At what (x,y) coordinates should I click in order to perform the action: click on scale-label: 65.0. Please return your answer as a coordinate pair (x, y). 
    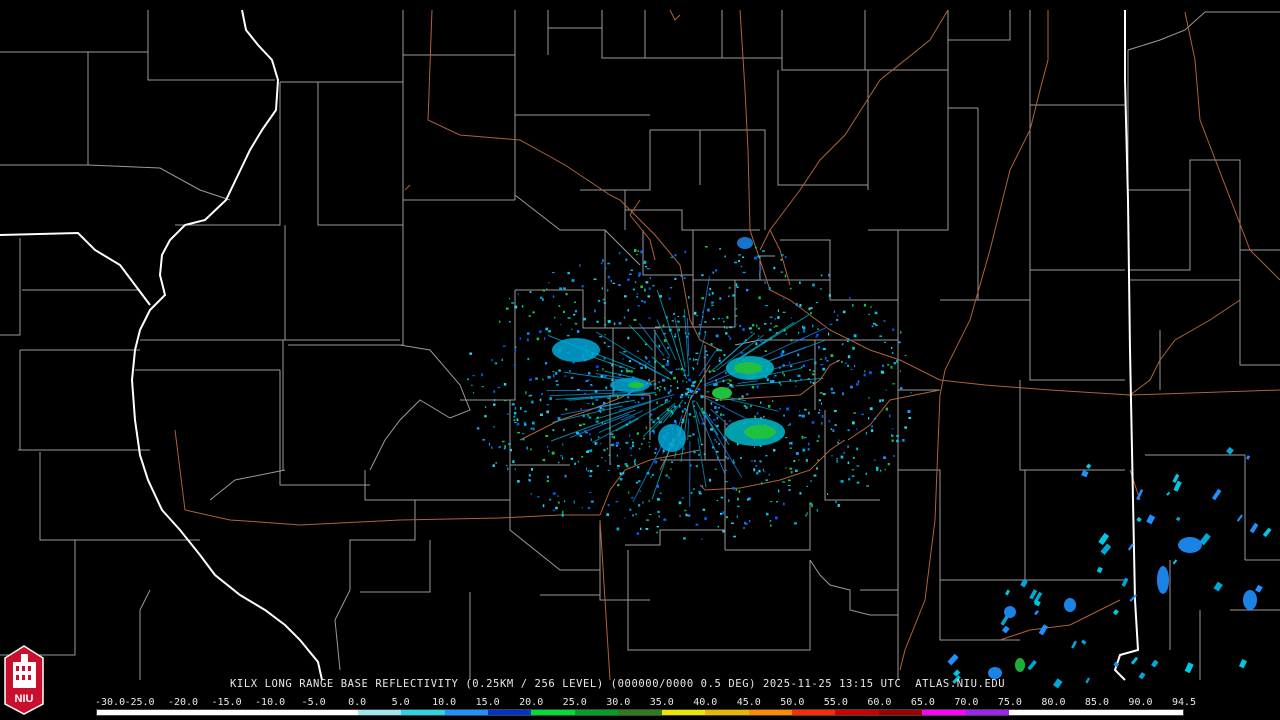
    Looking at the image, I should click on (922, 702).